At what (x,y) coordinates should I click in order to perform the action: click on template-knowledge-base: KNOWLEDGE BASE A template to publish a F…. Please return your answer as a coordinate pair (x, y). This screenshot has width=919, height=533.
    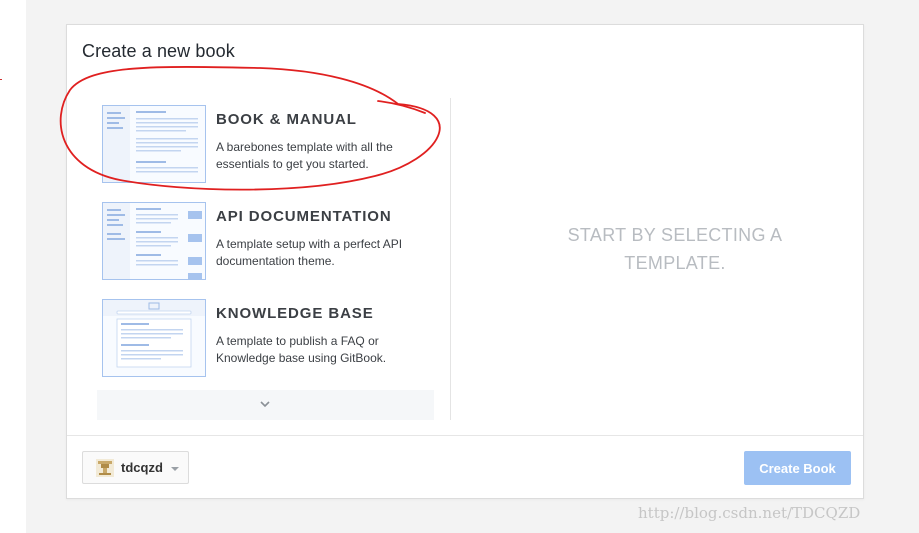
    Looking at the image, I should click on (267, 339).